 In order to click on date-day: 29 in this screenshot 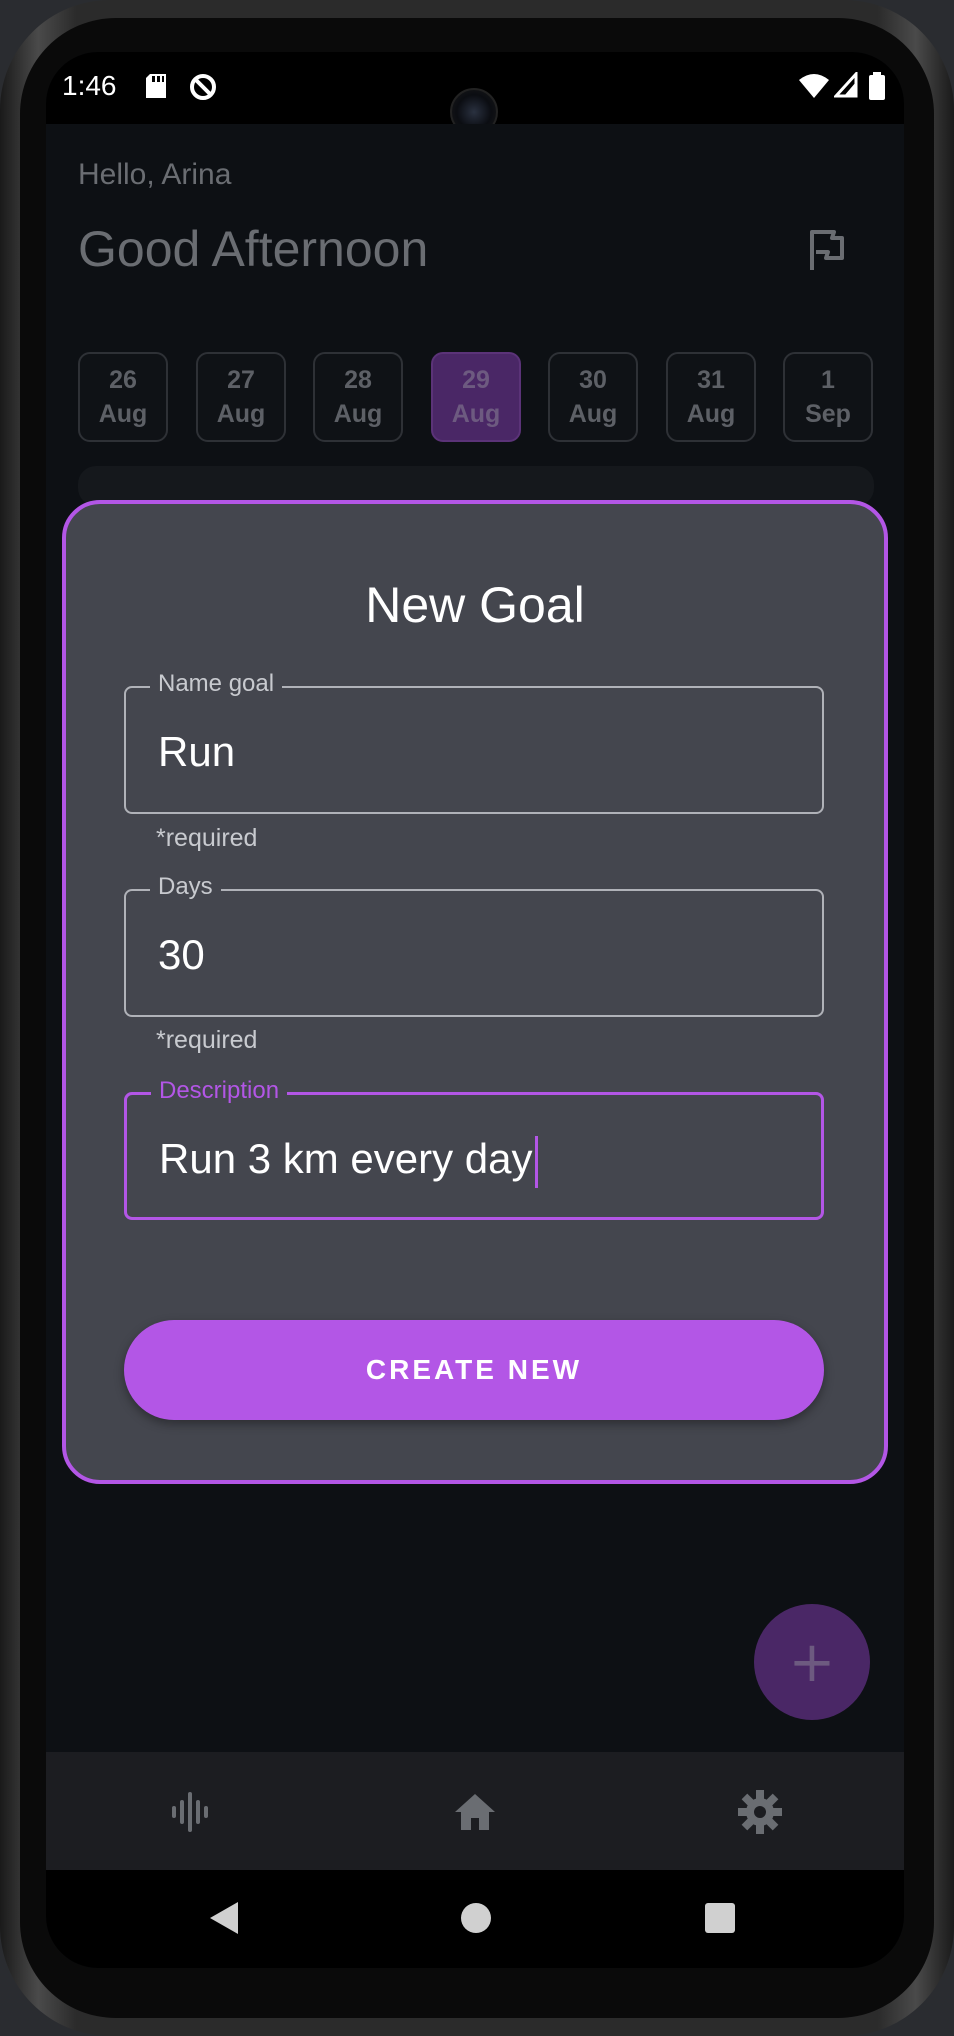, I will do `click(476, 380)`.